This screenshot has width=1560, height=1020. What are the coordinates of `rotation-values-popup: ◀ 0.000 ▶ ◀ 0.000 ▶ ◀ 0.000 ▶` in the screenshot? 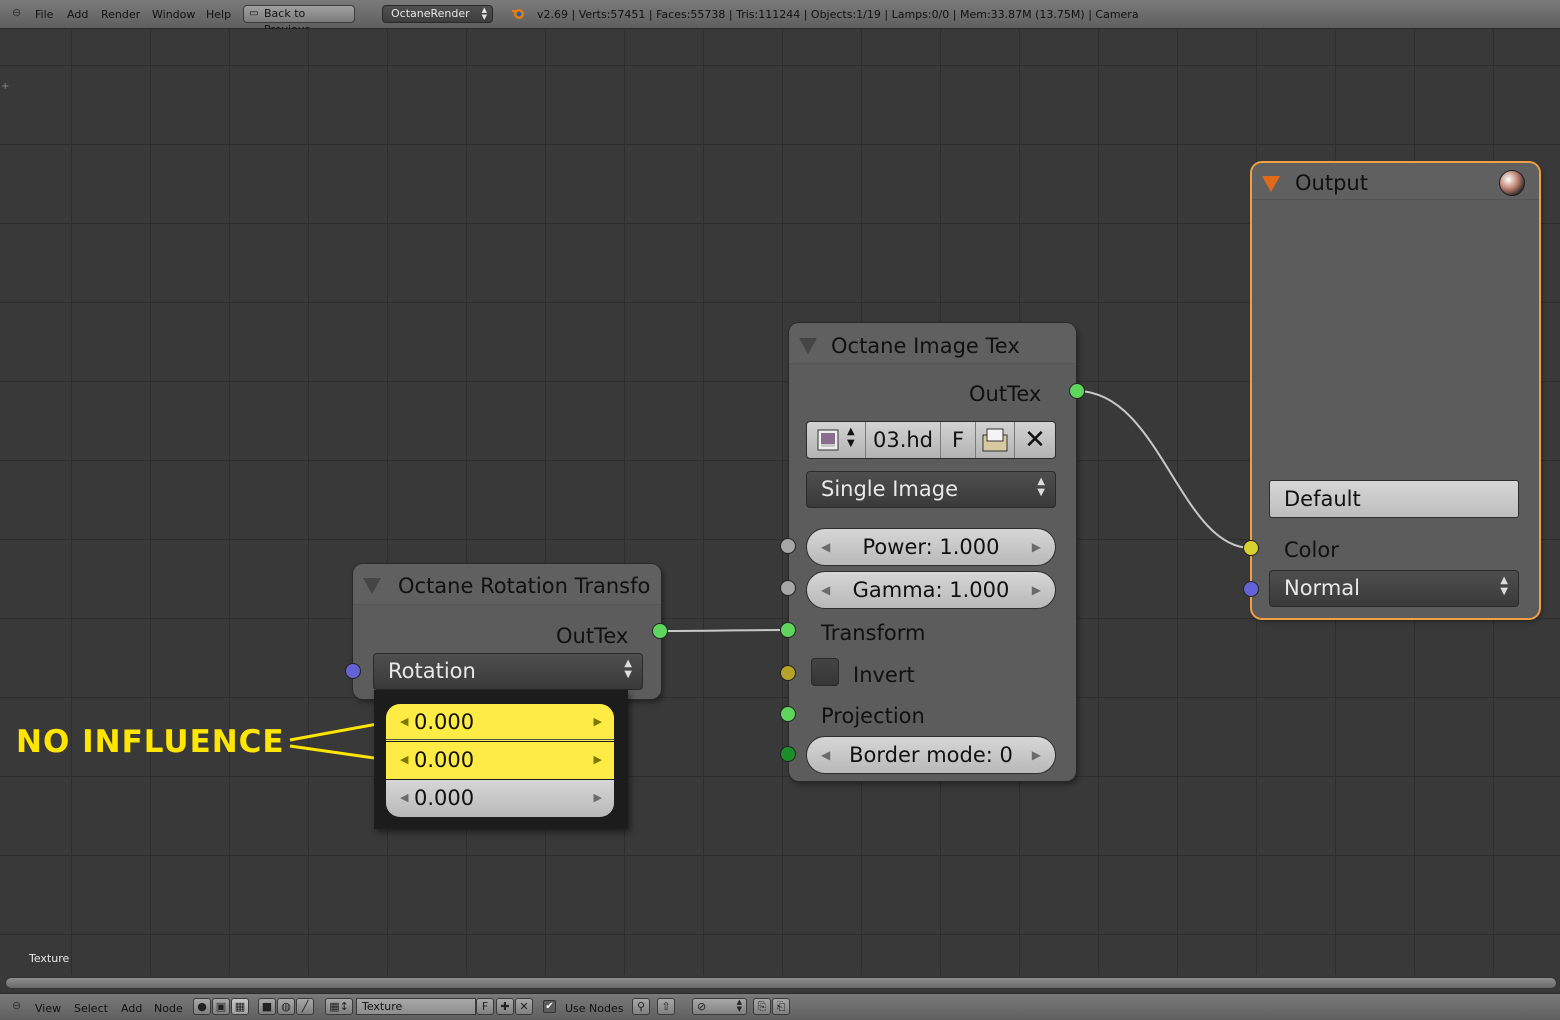 It's located at (501, 759).